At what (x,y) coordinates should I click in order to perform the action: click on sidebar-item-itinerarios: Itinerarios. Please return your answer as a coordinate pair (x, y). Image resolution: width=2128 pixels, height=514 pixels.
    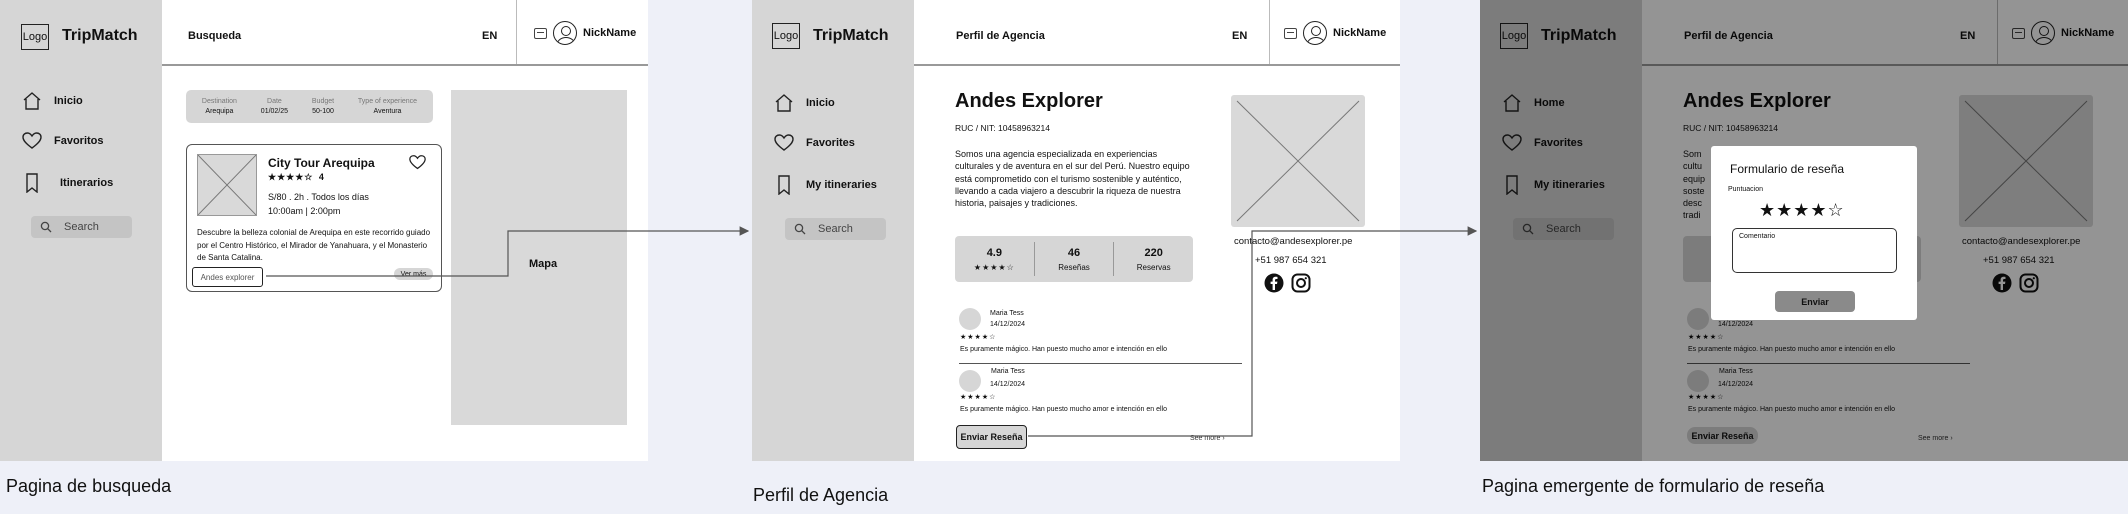
    Looking at the image, I should click on (67, 183).